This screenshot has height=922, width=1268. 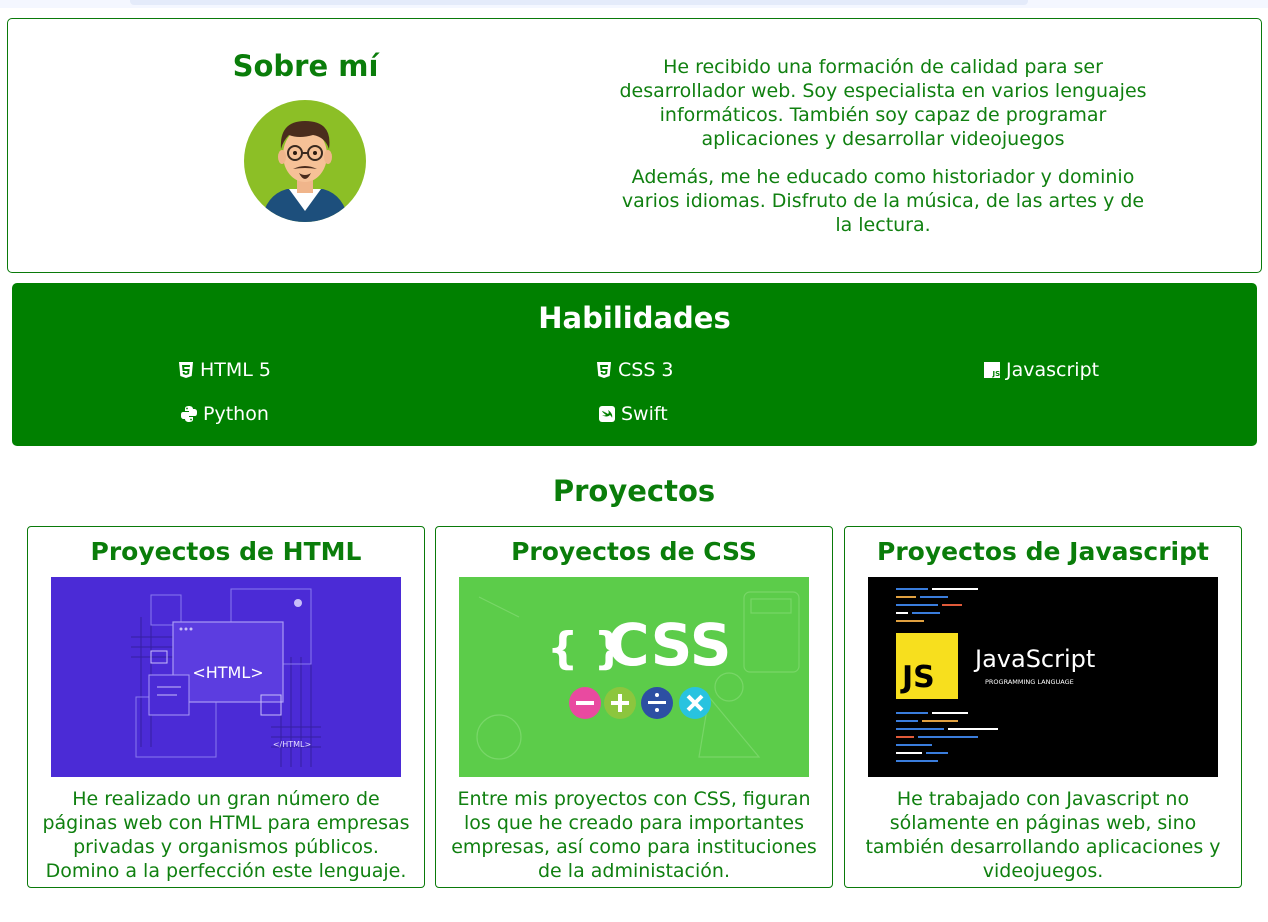 I want to click on skill-css3: CSS 3, so click(x=635, y=370).